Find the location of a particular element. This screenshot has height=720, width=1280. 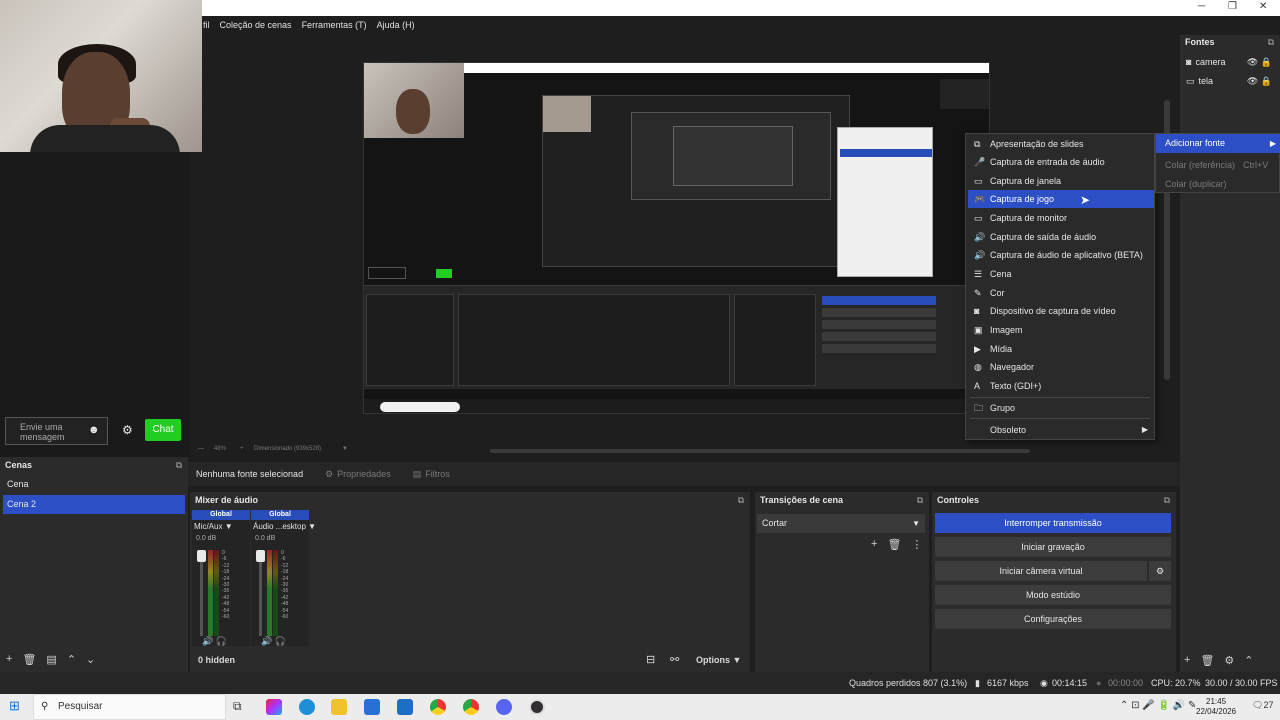

task-view-icon: ⧉ is located at coordinates (237, 706).